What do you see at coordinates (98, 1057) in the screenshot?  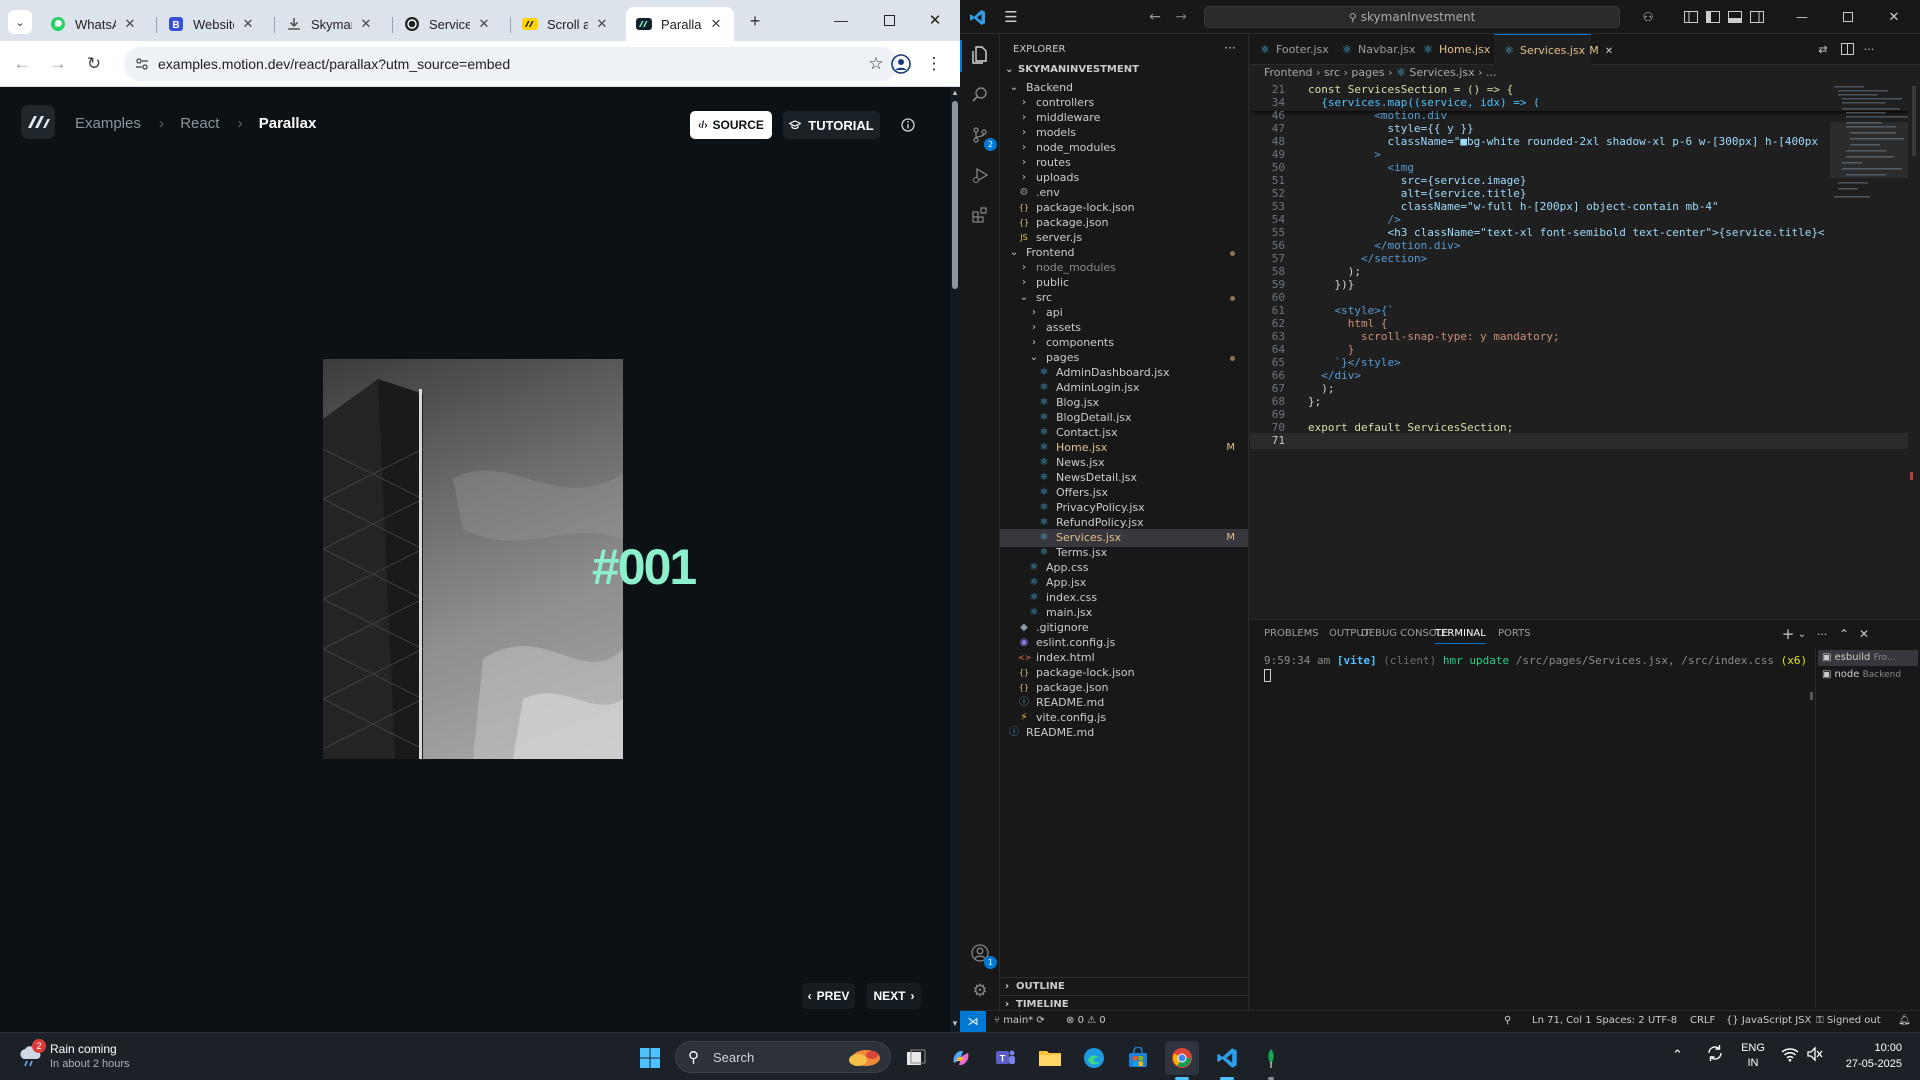 I see `weather-widget: 2 Rain coming In about 2 hours` at bounding box center [98, 1057].